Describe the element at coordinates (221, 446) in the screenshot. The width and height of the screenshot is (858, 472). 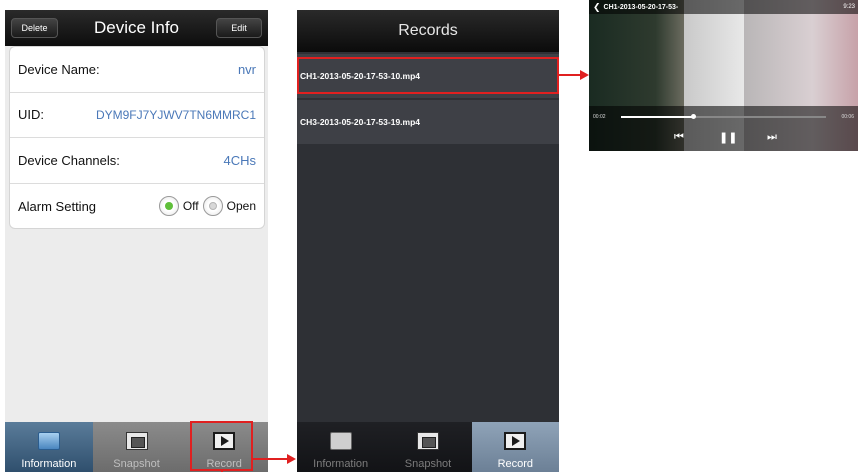
I see `record-tab-highlight` at that location.